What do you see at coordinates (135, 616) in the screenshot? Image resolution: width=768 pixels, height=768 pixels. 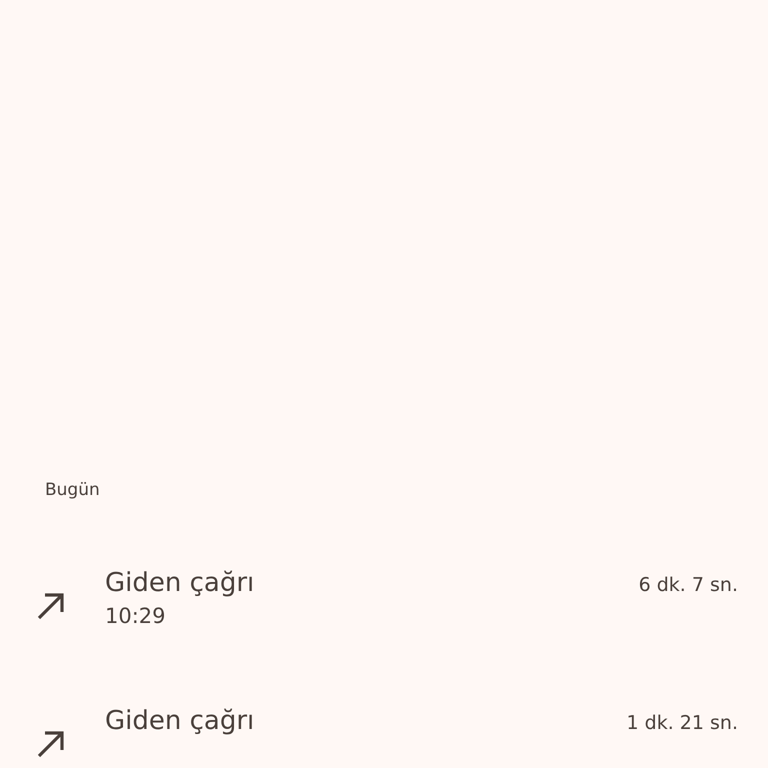 I see `call-time: 10:29` at bounding box center [135, 616].